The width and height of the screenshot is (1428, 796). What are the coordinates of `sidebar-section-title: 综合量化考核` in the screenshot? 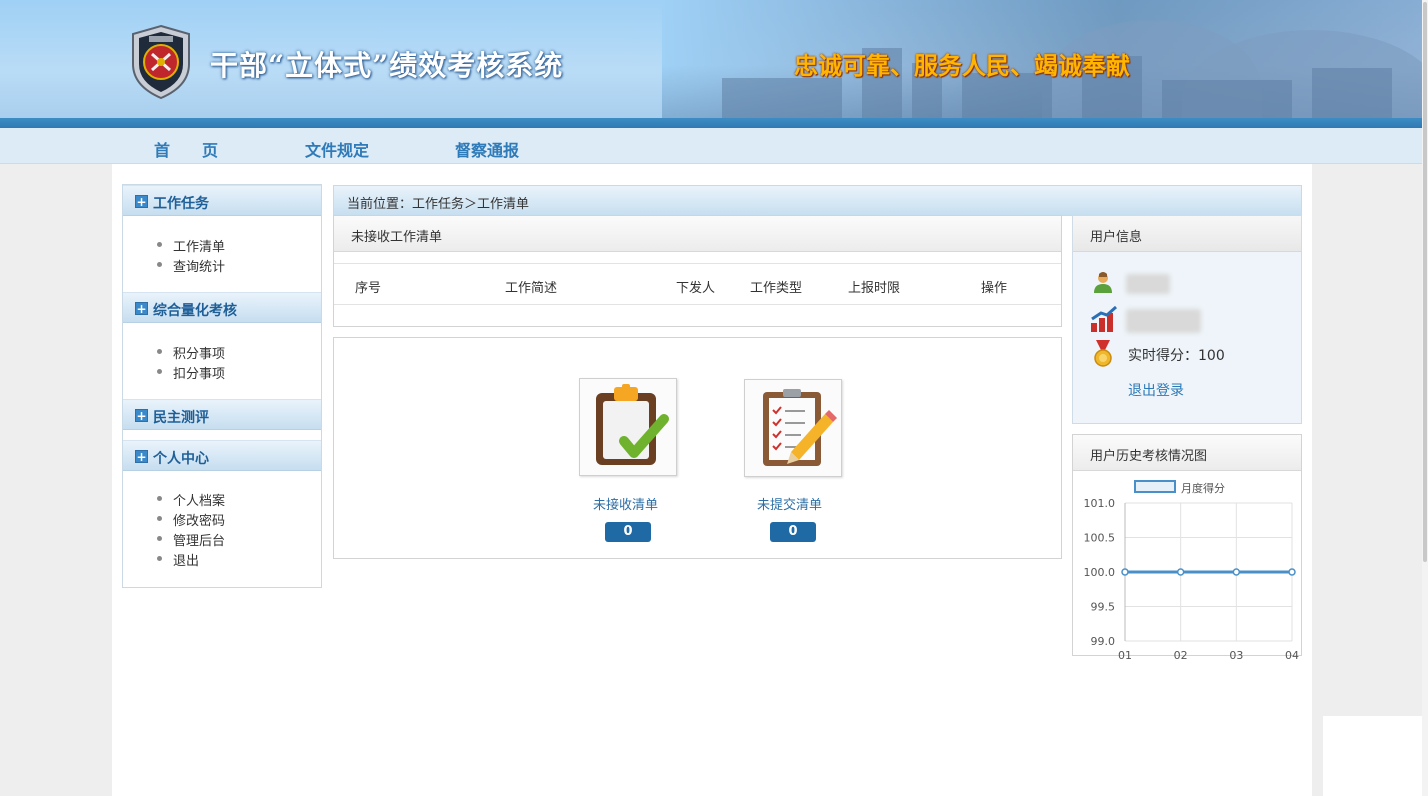 It's located at (195, 311).